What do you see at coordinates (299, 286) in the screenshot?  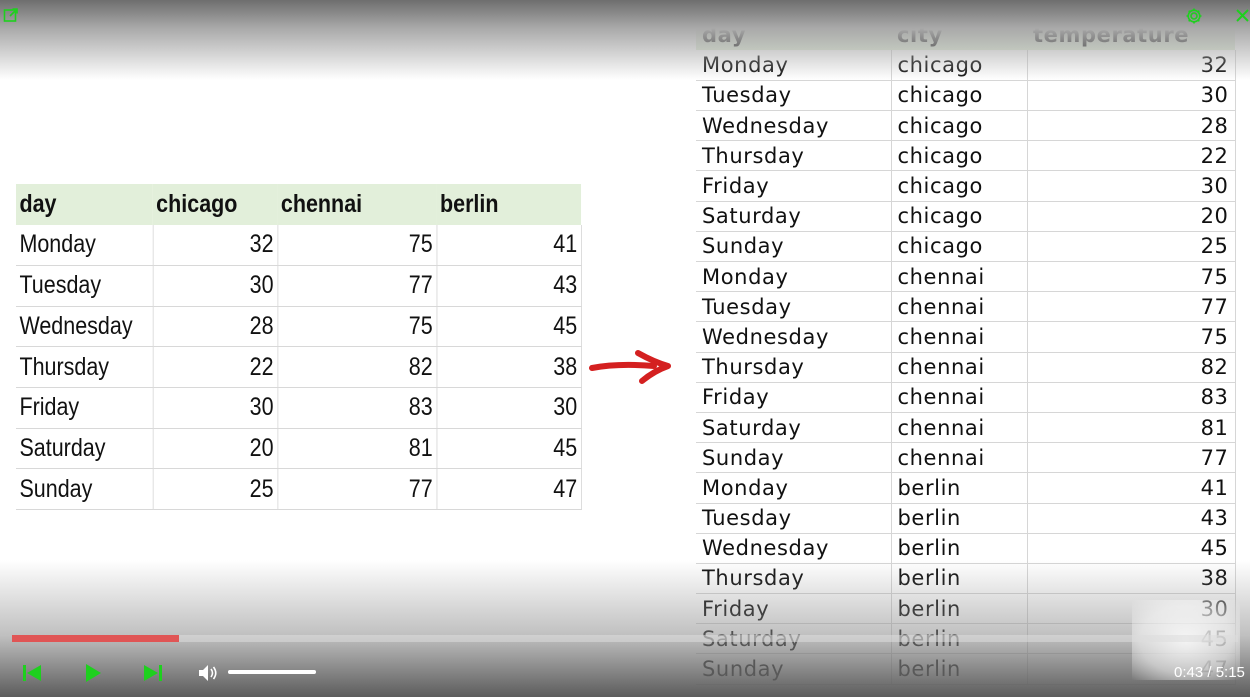 I see `table-row: Tuesday 30 77 43` at bounding box center [299, 286].